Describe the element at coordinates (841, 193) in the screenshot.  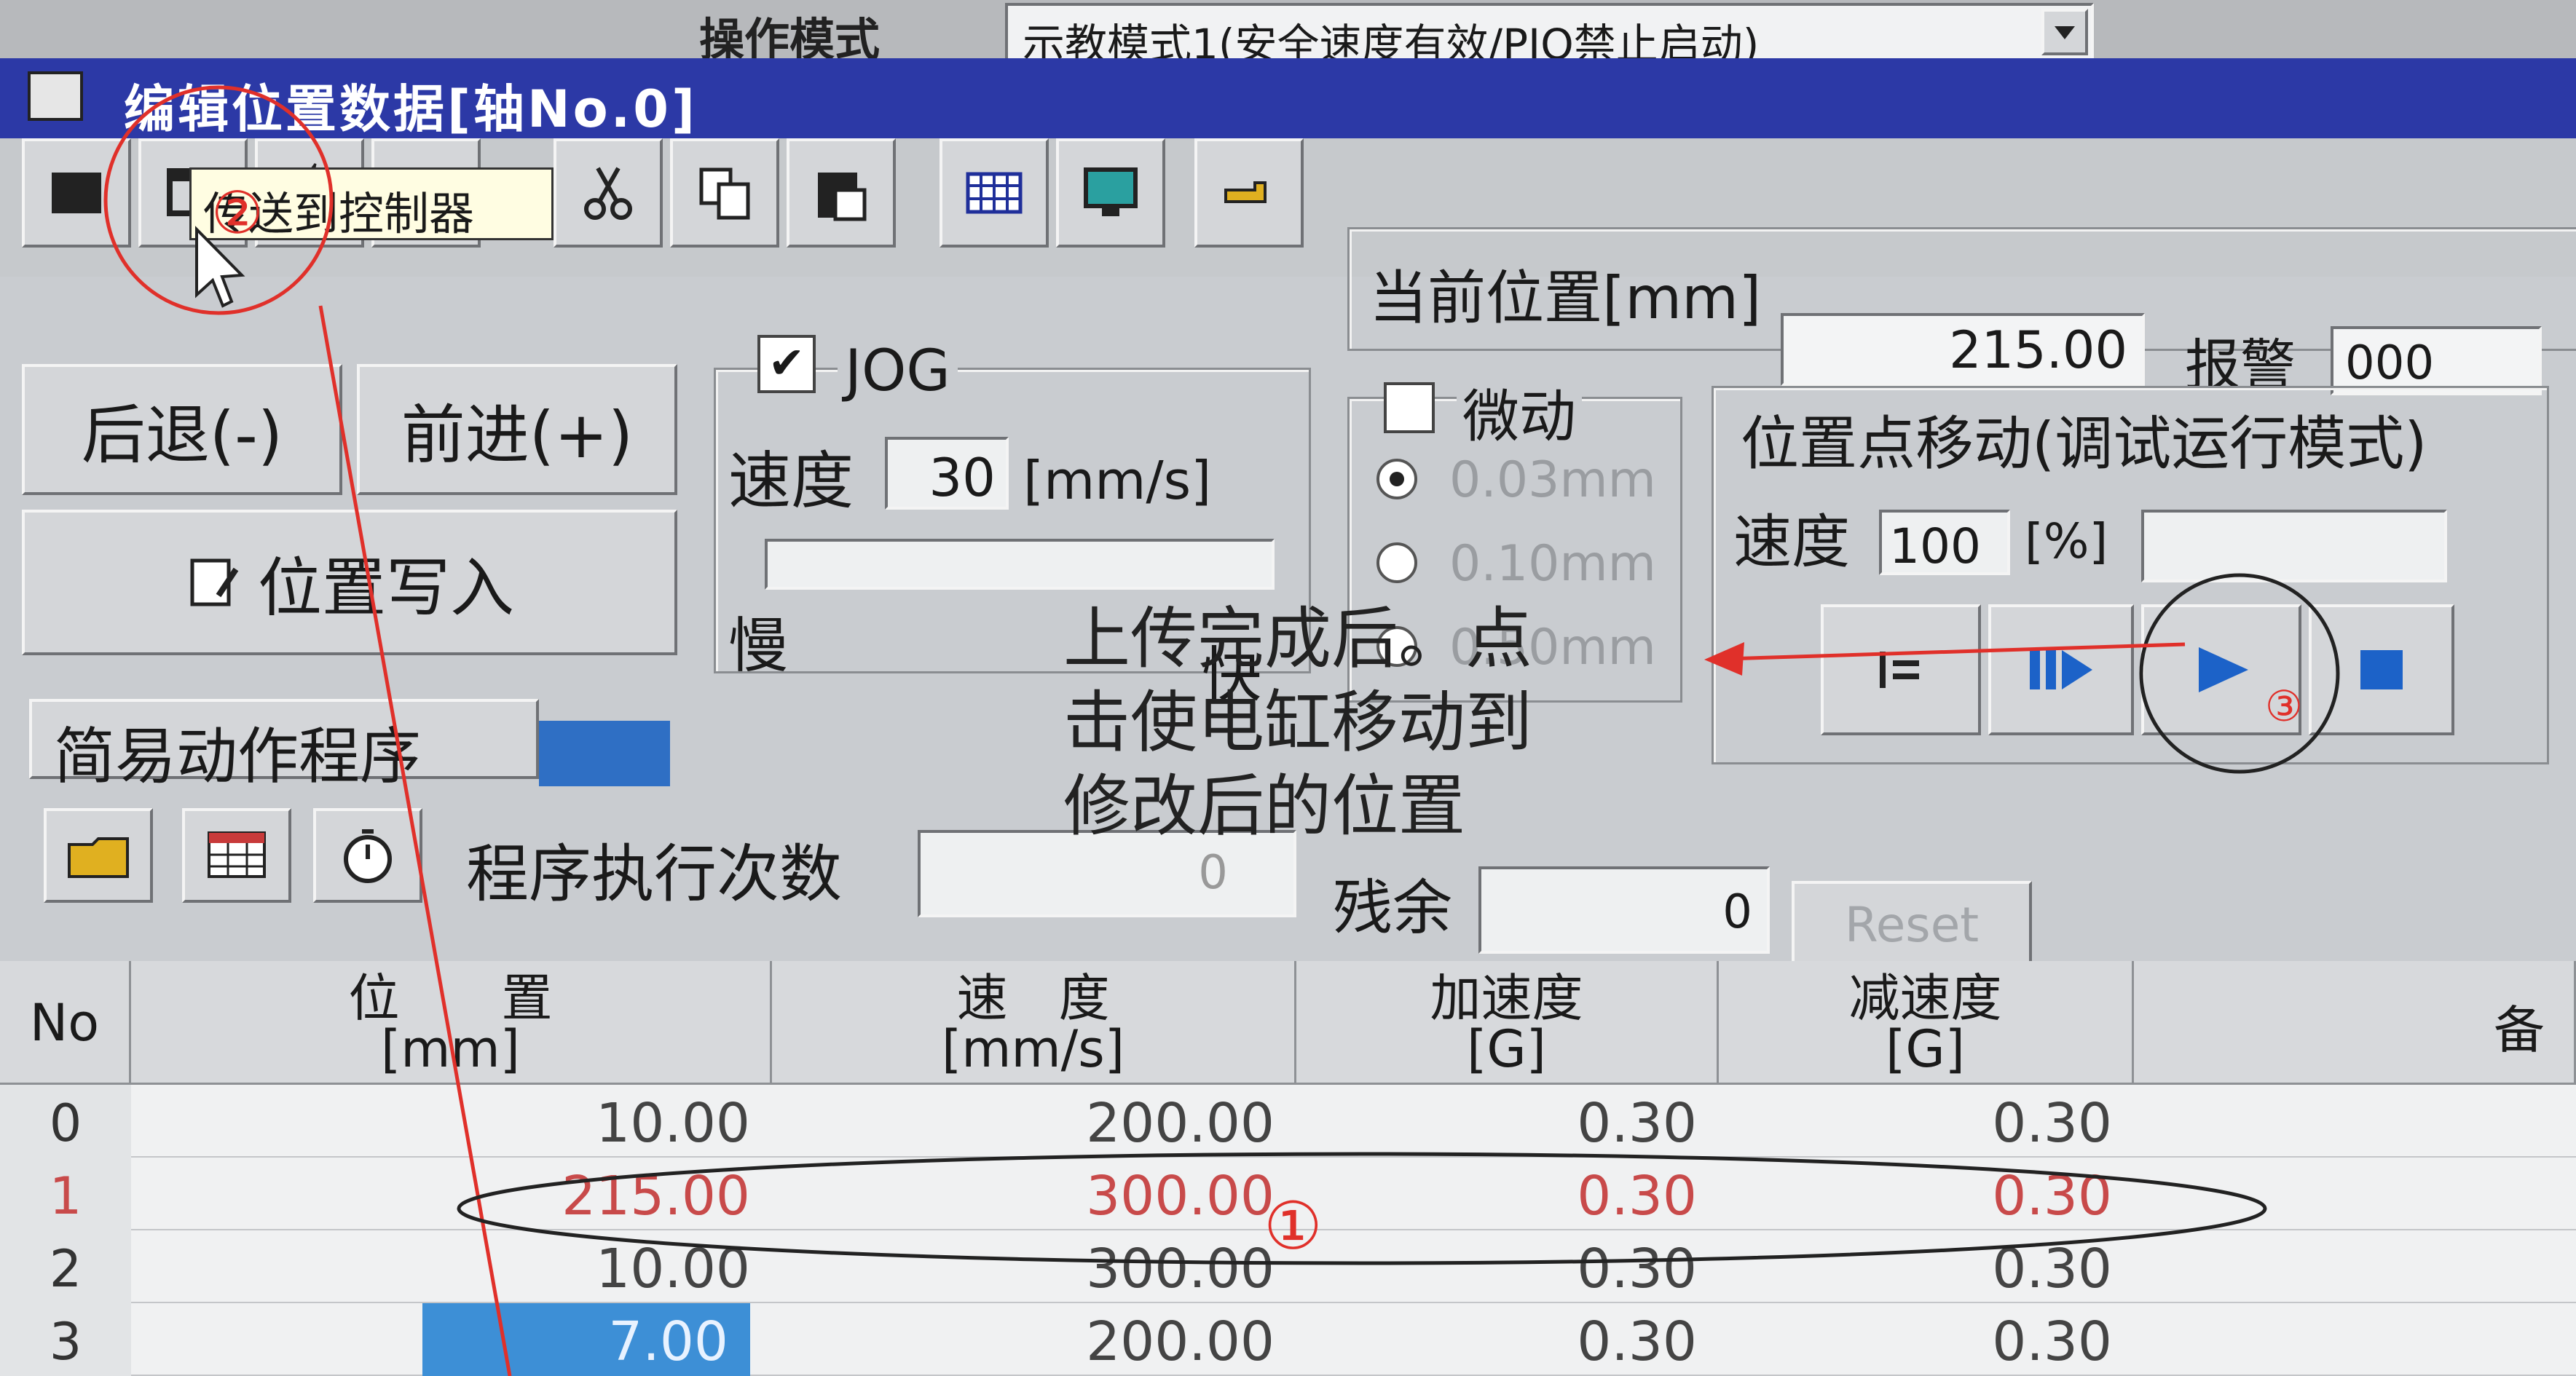
I see `paste-icon` at that location.